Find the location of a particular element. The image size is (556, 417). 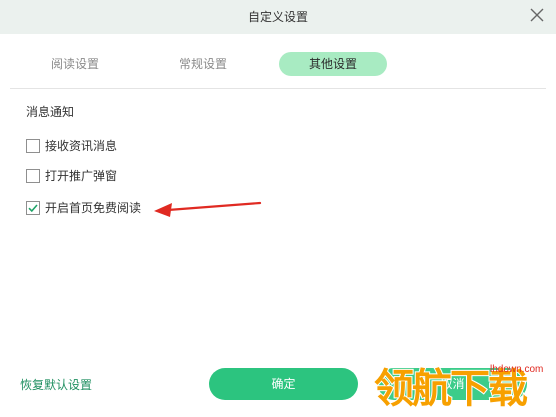

confirm-button: 确定 is located at coordinates (283, 384).